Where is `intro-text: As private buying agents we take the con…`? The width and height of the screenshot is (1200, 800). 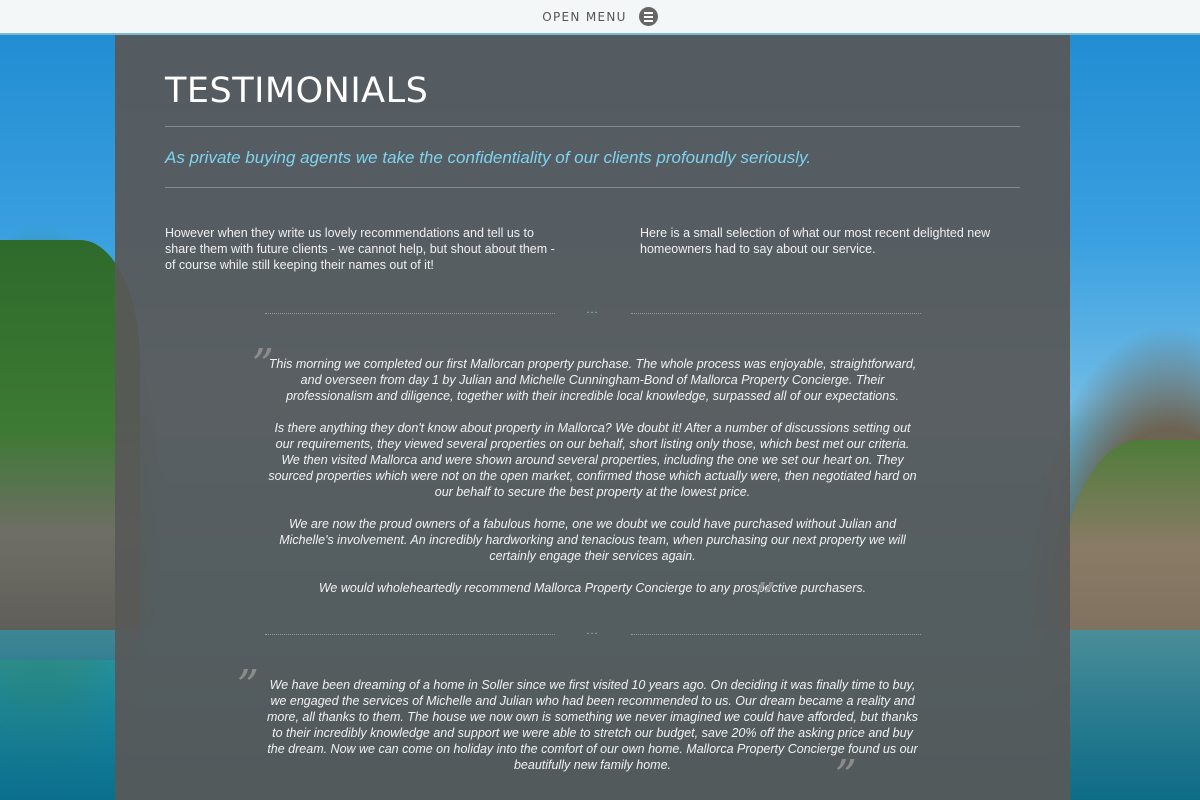
intro-text: As private buying agents we take the con… is located at coordinates (488, 157).